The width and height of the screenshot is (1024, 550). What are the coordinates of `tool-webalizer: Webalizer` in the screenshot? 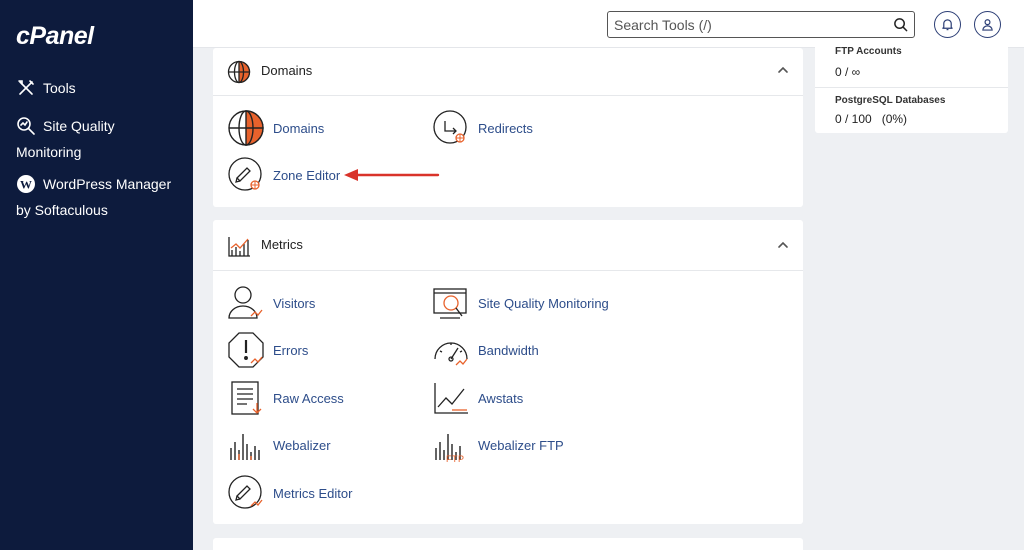 It's located at (279, 445).